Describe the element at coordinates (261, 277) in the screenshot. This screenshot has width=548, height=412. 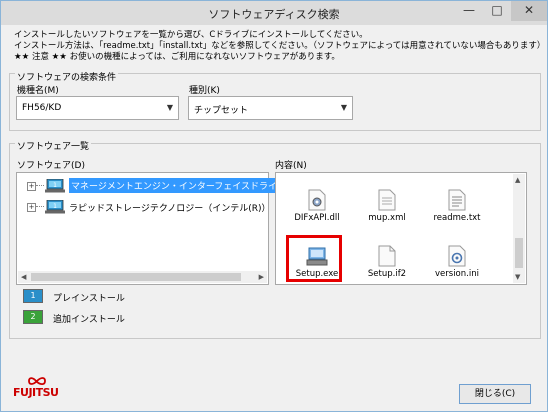
I see `scroll-right-icon: ▶` at that location.